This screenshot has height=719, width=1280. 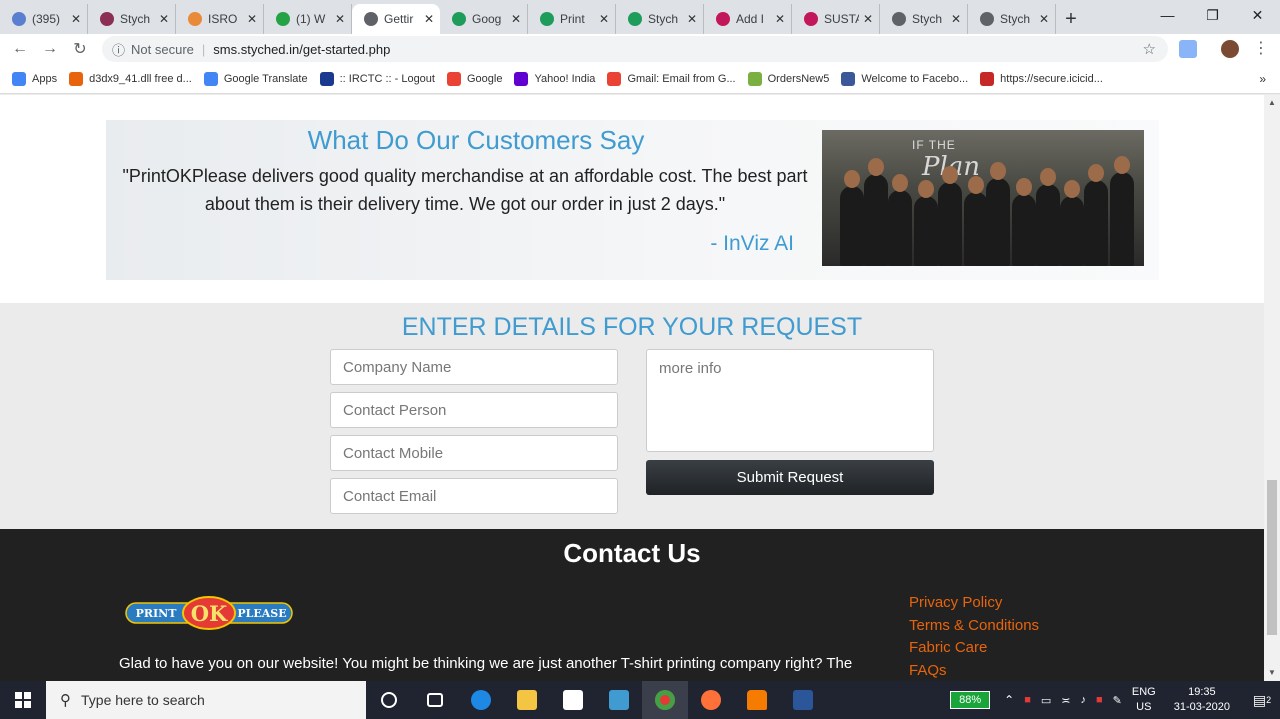 What do you see at coordinates (572, 19) in the screenshot?
I see `browser-tab: Print ✕` at bounding box center [572, 19].